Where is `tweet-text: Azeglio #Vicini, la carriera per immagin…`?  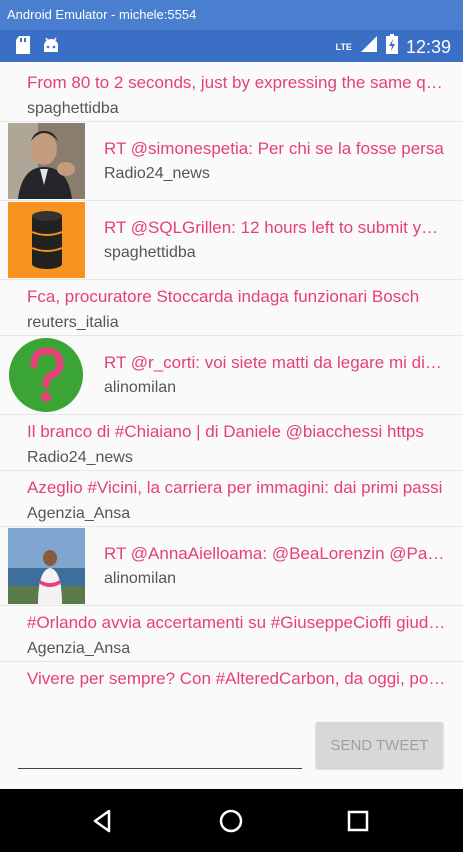
tweet-text: Azeglio #Vicini, la carriera per immagin… is located at coordinates (235, 487).